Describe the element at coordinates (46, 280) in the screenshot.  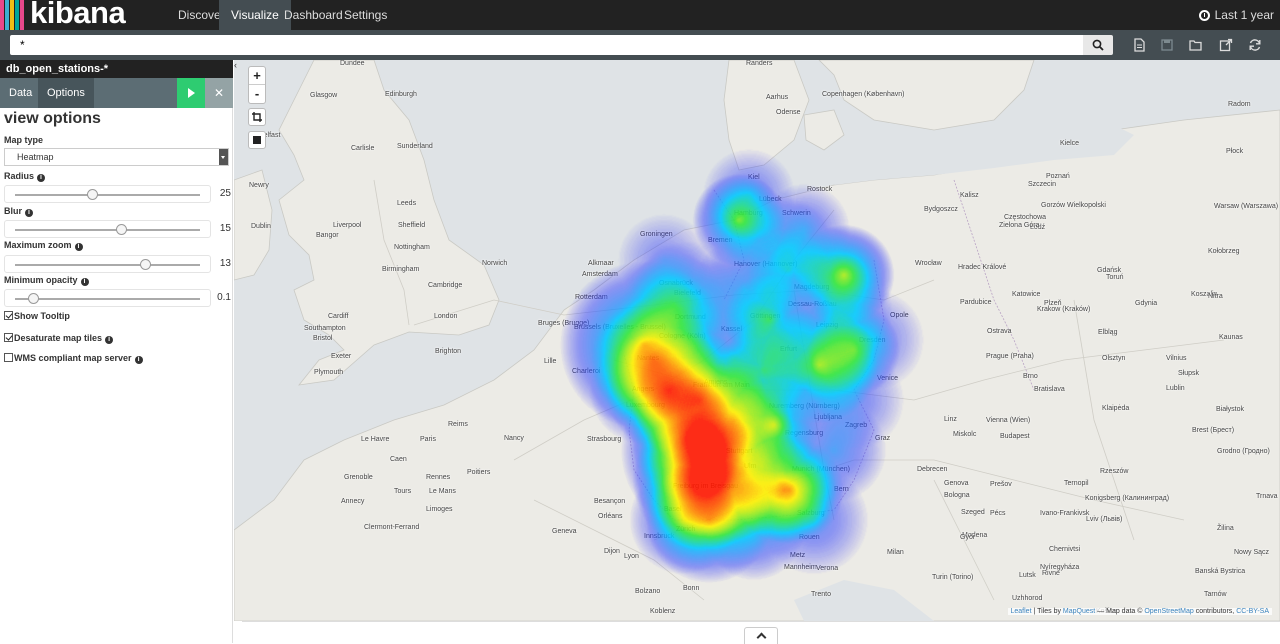
I see `min-opacity-label: Minimum opacity i` at that location.